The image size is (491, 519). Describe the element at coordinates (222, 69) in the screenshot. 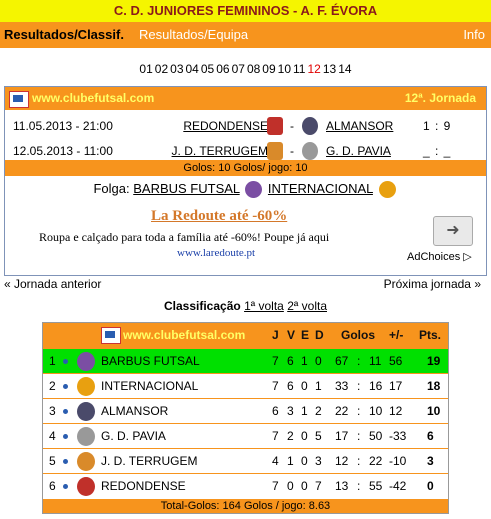

I see `round-link: 06` at that location.